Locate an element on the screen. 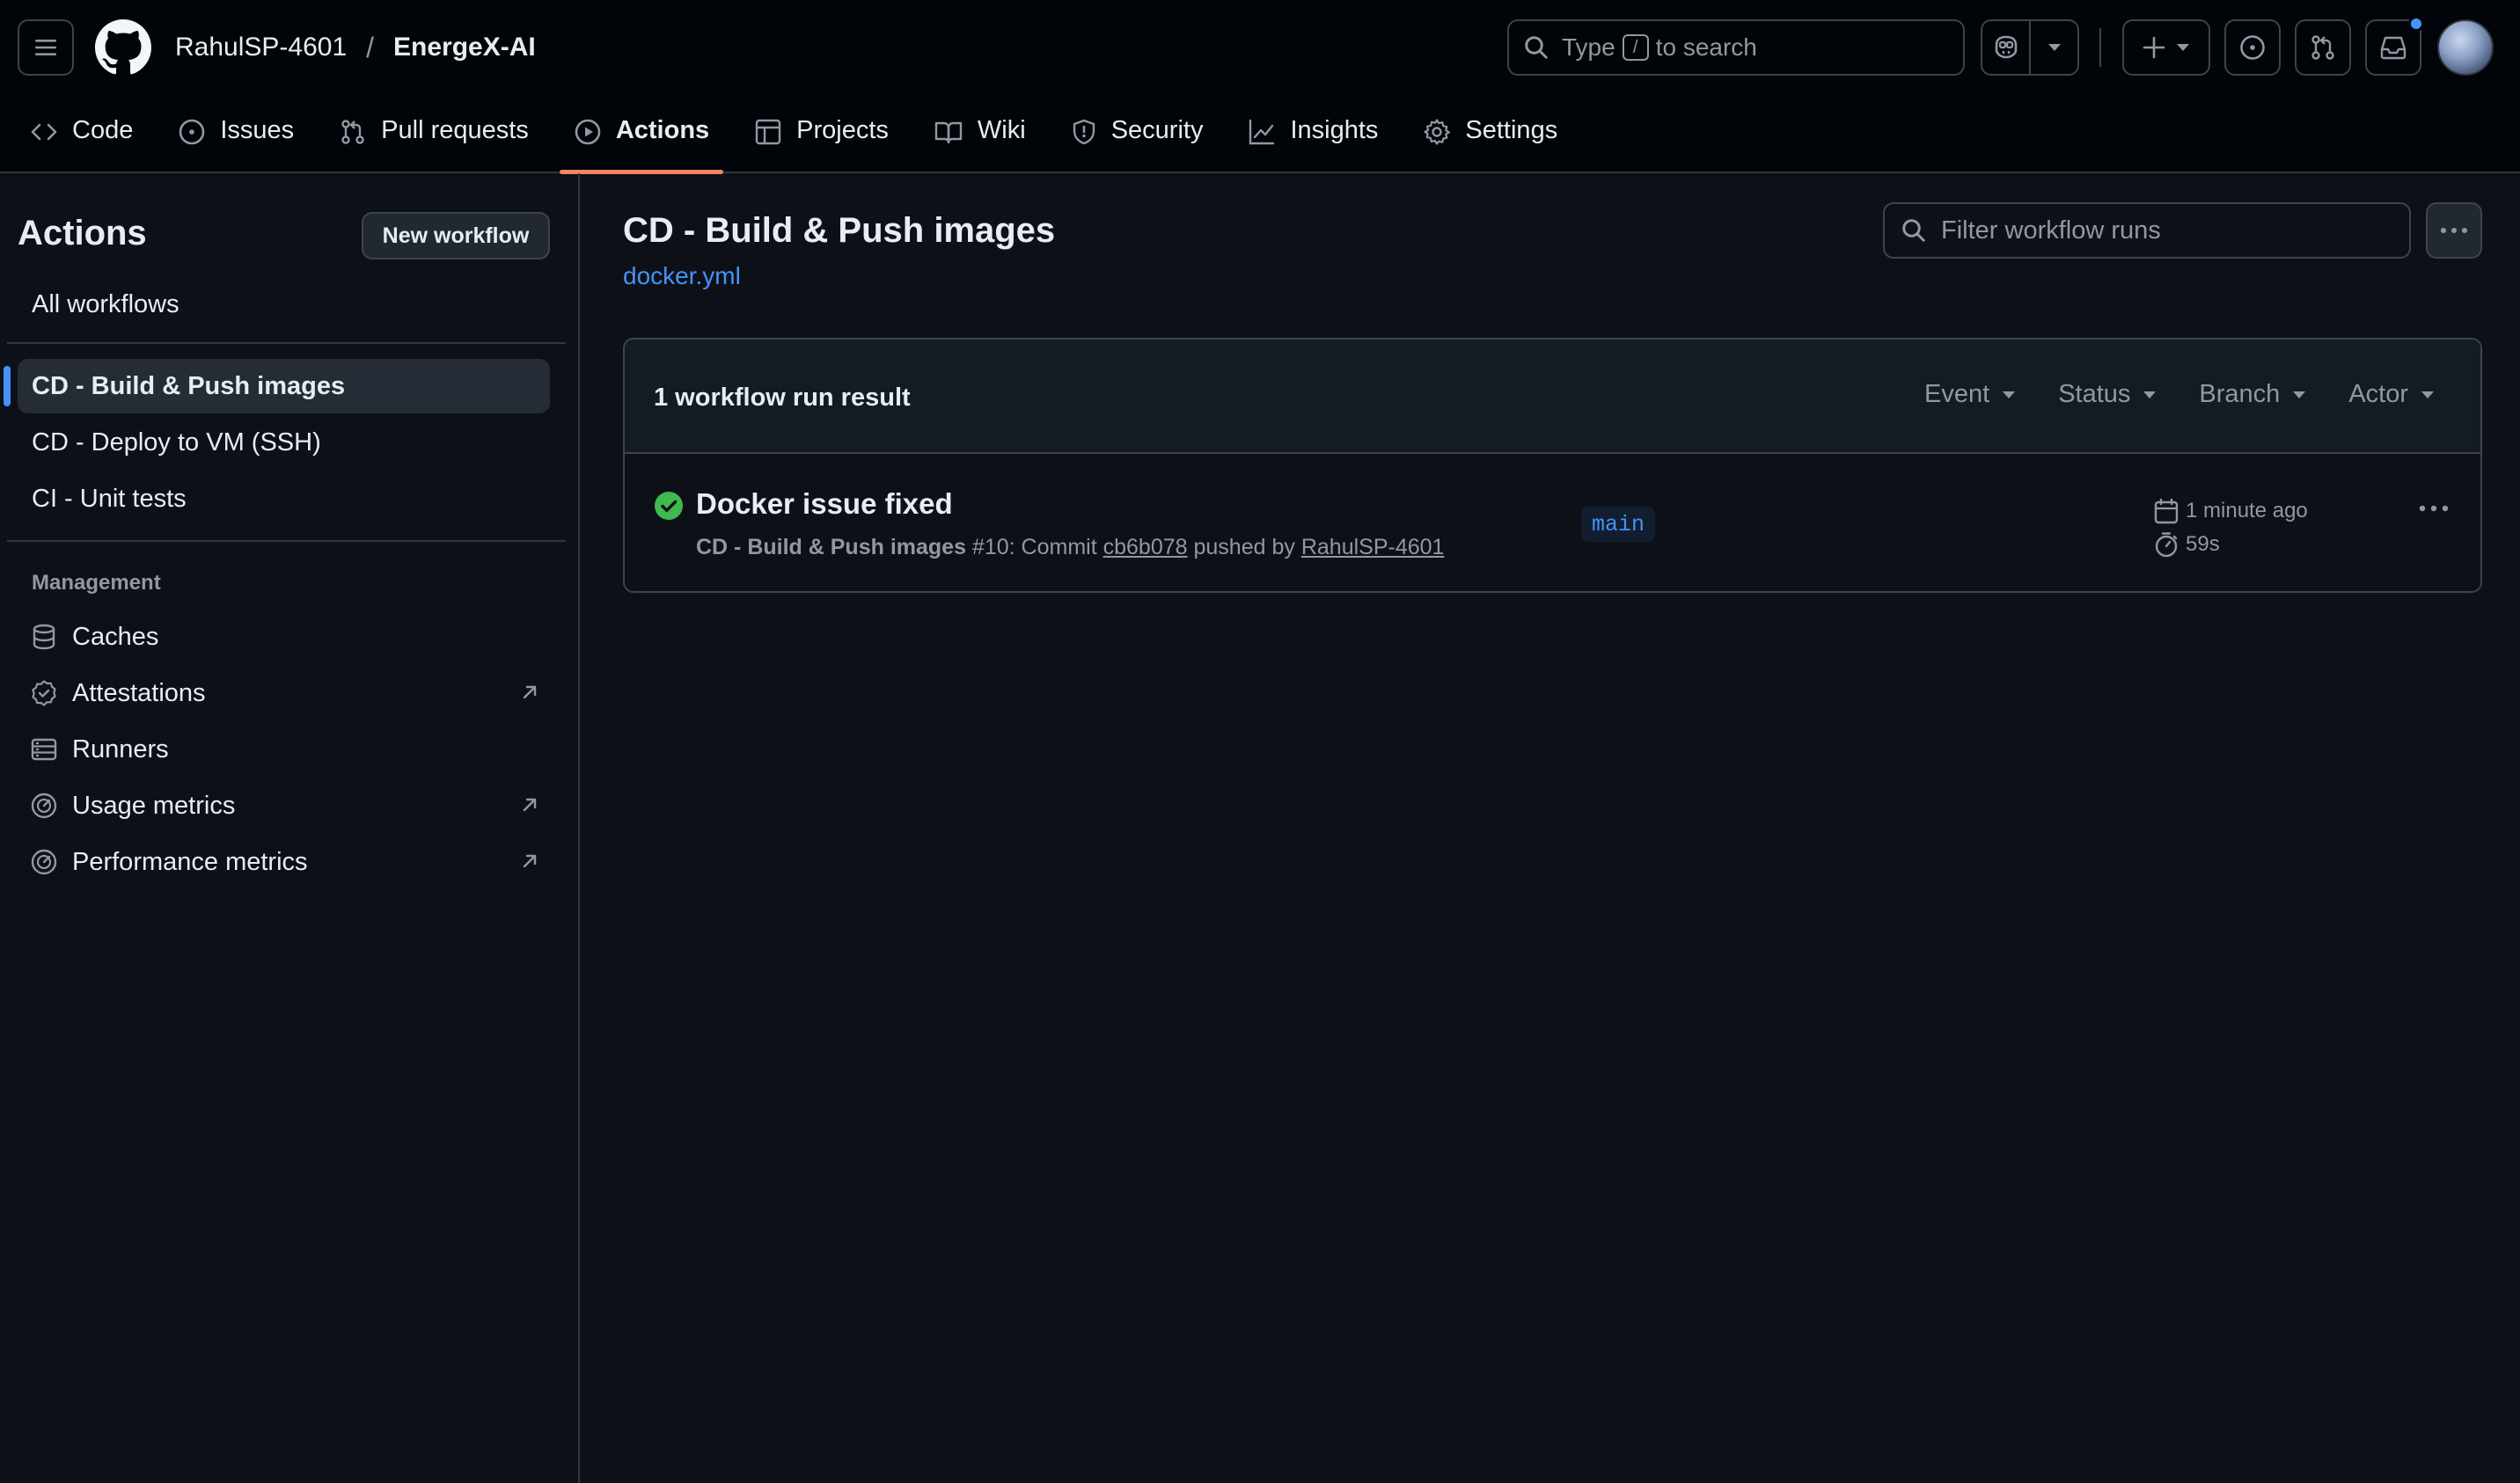 The image size is (2520, 1483). filter-label: Actor is located at coordinates (2378, 394).